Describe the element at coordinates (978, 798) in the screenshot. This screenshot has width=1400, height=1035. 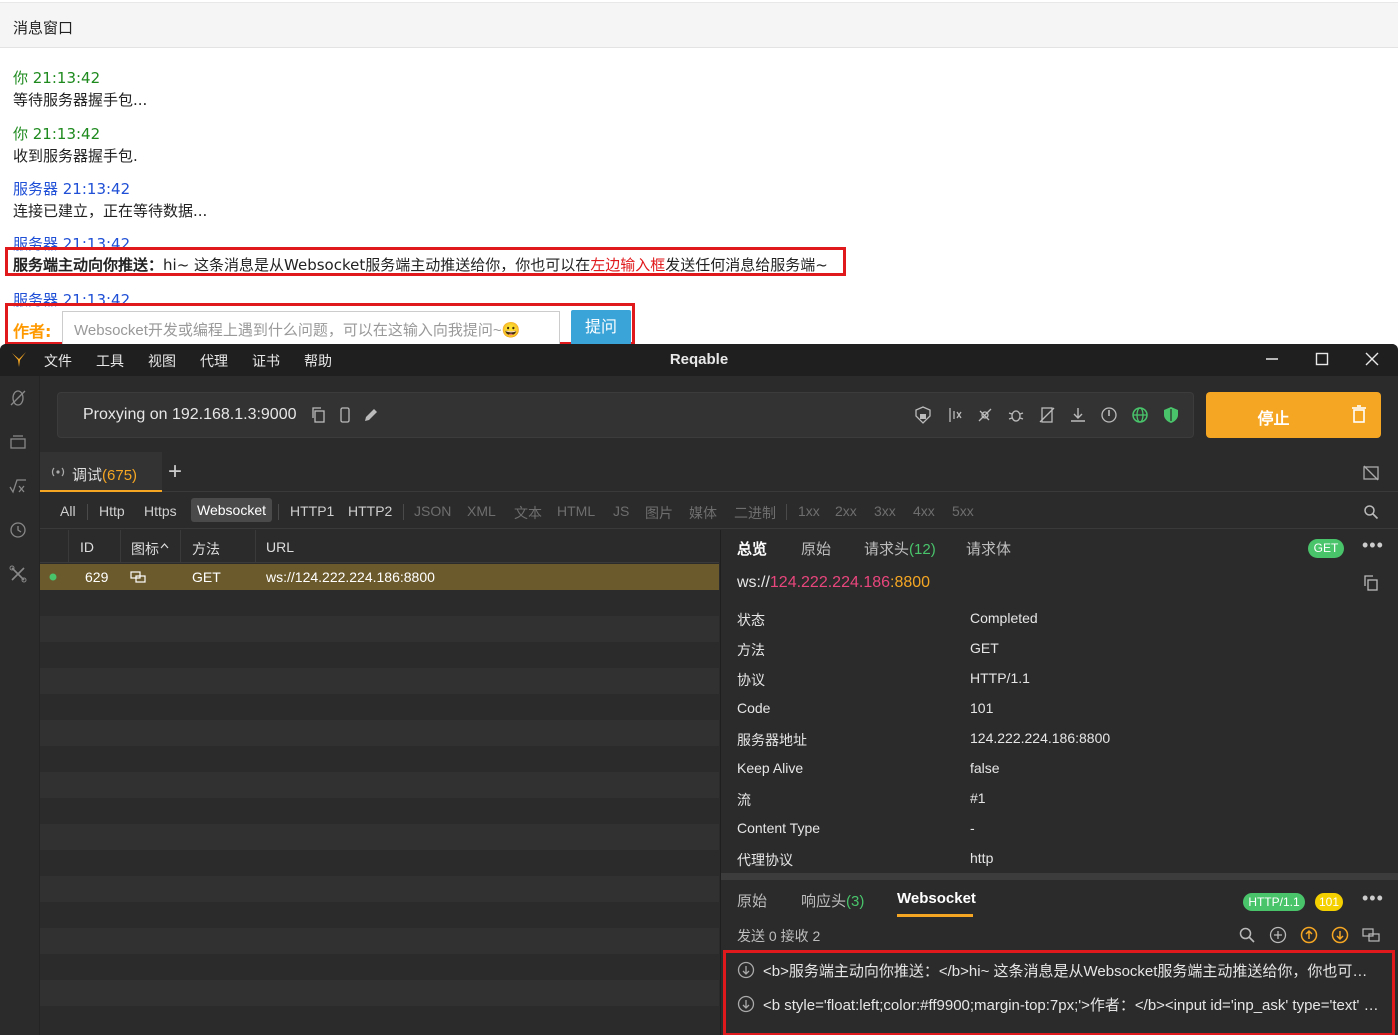
I see `field-value: #1` at that location.